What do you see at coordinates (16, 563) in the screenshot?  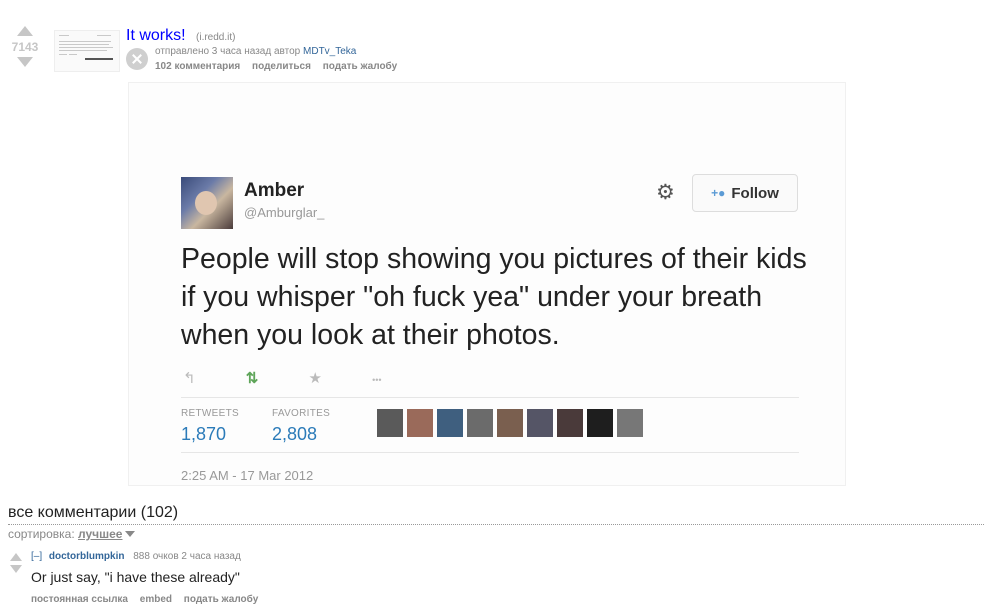 I see `comment-vote` at bounding box center [16, 563].